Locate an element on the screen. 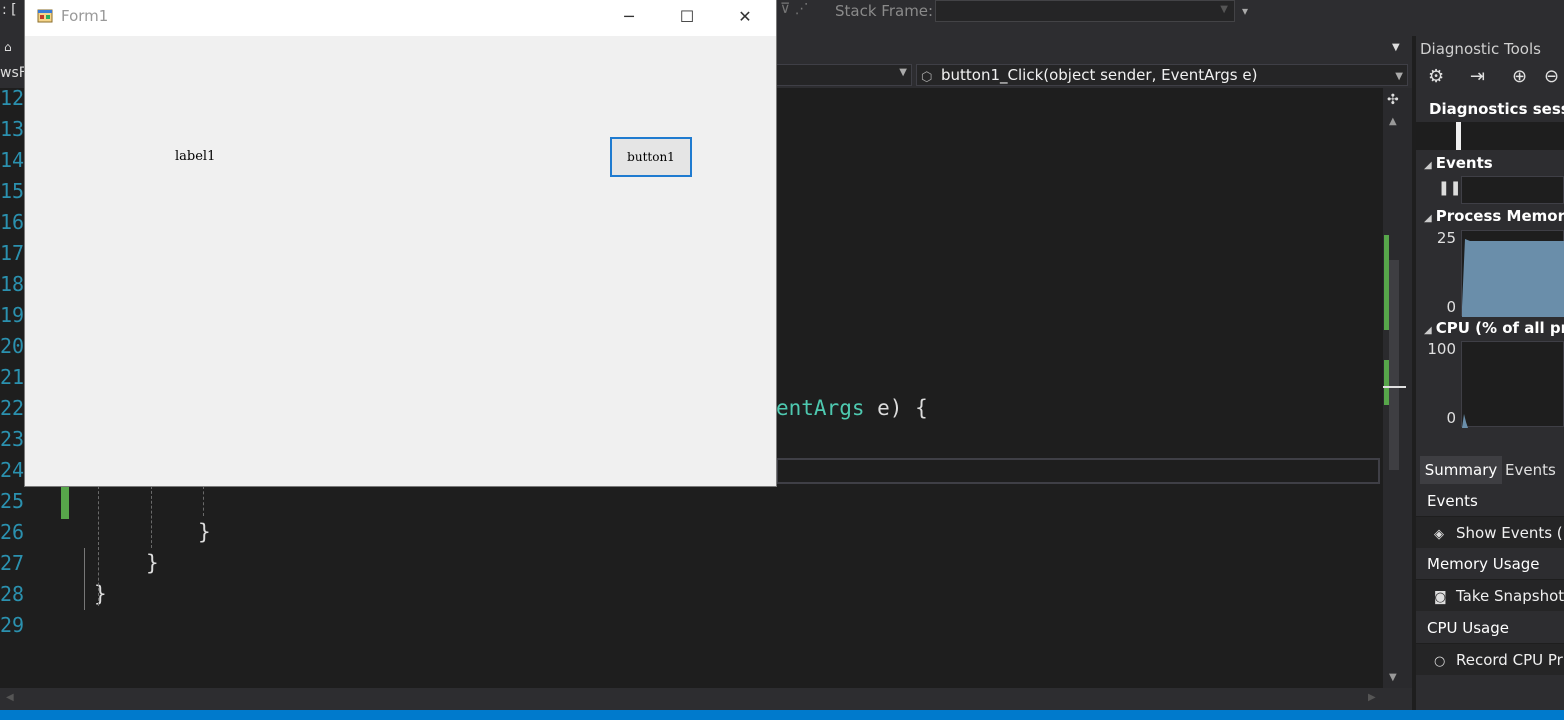  session-timeline is located at coordinates (1490, 136).